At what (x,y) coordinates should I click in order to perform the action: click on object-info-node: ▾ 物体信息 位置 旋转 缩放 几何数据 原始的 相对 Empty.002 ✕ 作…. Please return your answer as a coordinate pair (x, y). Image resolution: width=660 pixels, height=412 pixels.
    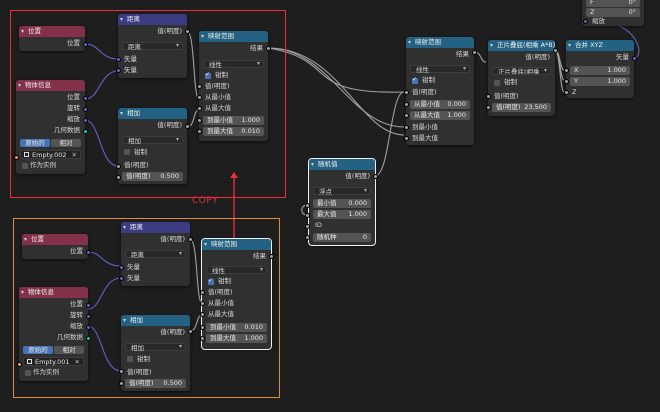
    Looking at the image, I should click on (50, 127).